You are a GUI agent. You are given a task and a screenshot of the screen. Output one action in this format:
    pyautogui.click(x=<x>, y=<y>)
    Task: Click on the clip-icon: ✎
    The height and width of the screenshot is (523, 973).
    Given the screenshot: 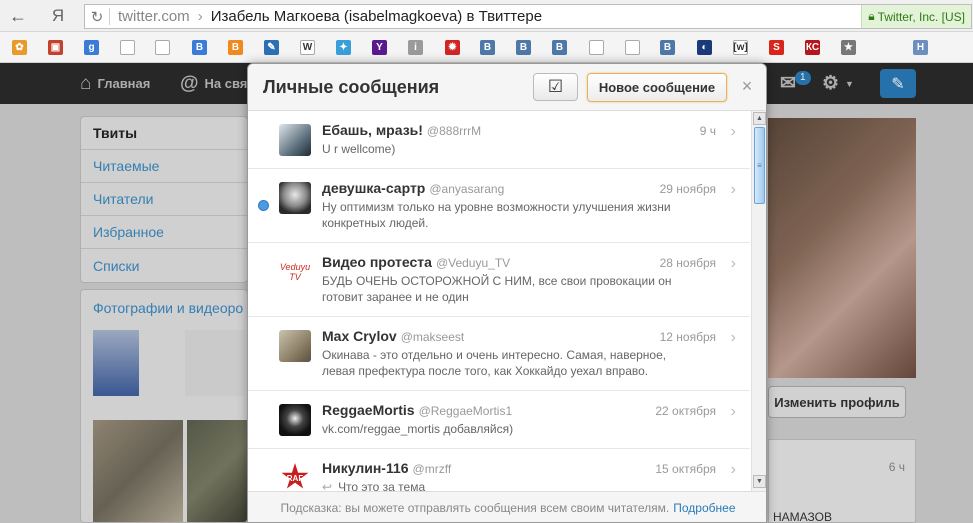 What is the action you would take?
    pyautogui.click(x=271, y=47)
    